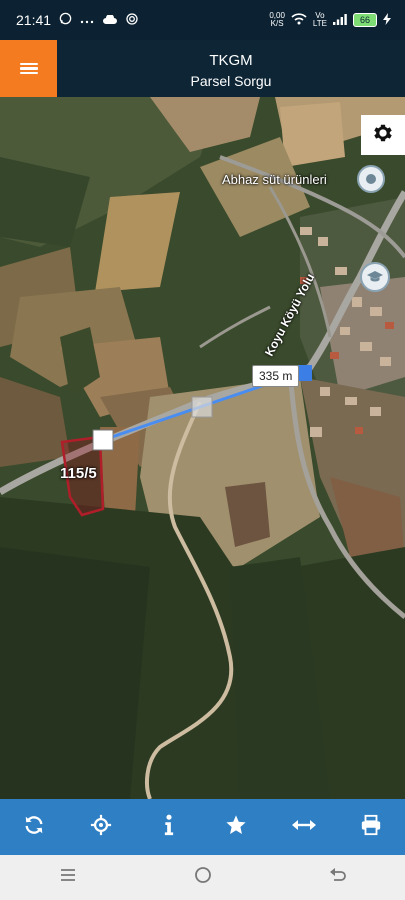  I want to click on volte-bottom: LTE, so click(319, 23).